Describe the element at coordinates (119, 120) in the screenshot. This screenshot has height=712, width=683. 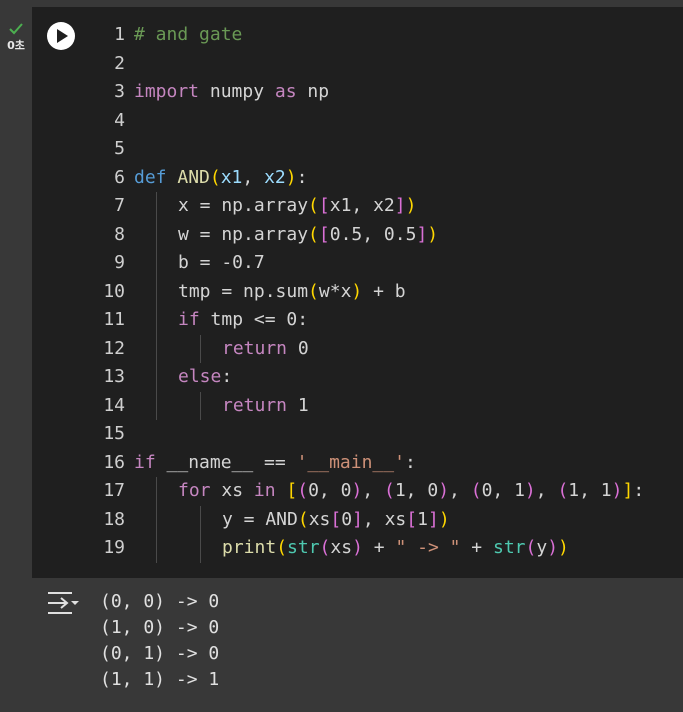
I see `line-number: 4` at that location.